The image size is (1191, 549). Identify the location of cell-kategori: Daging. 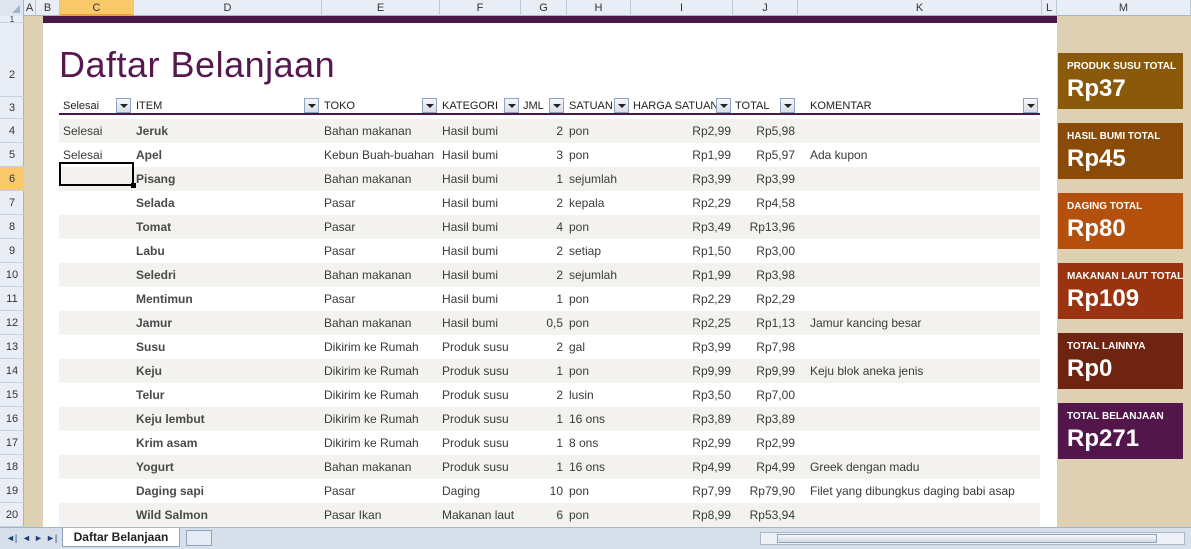
(482, 491).